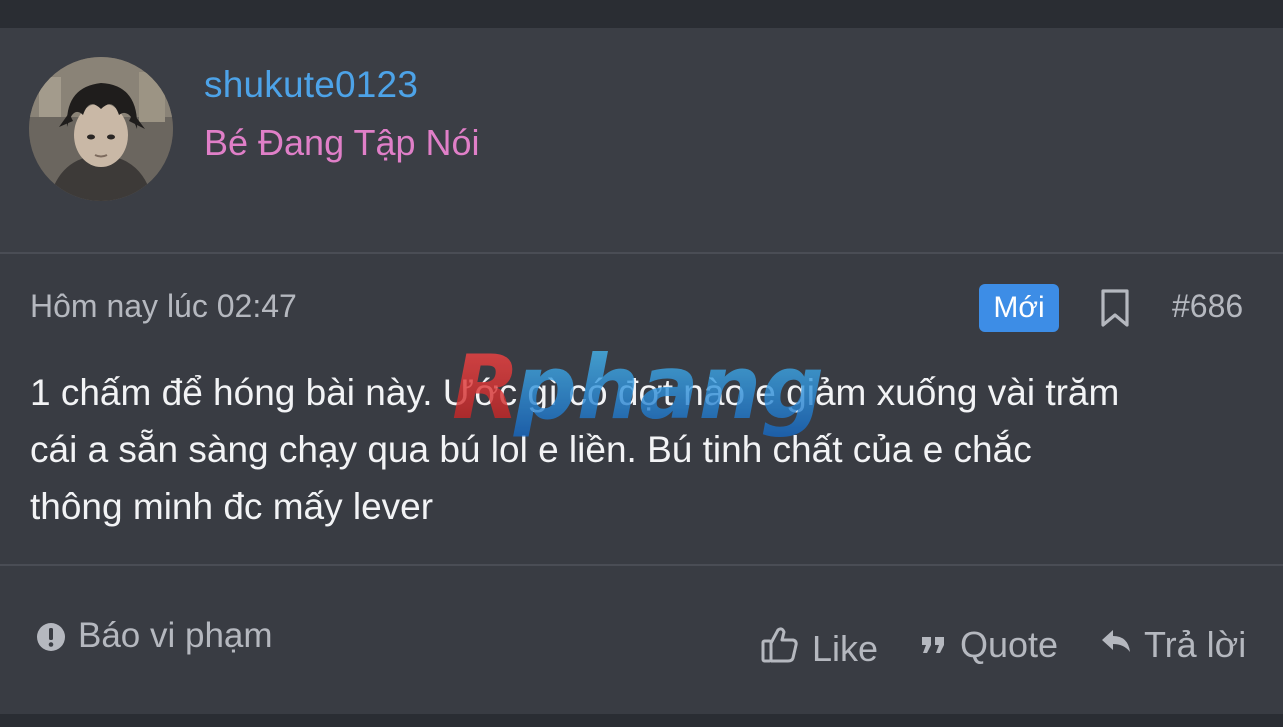 This screenshot has height=727, width=1283. I want to click on report-button: Báo vi phạm, so click(154, 636).